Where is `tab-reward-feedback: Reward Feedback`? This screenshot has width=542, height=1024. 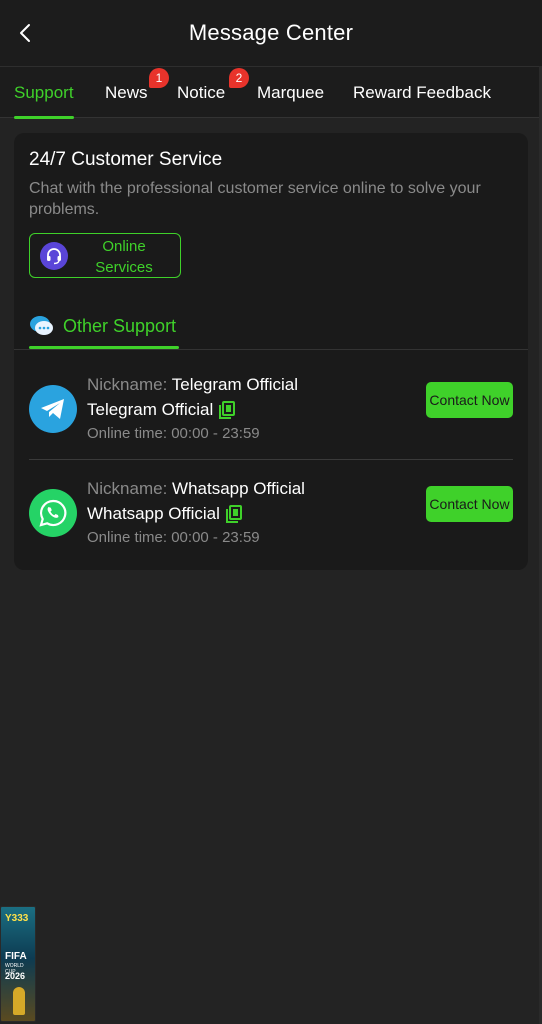
tab-reward-feedback: Reward Feedback is located at coordinates (422, 93).